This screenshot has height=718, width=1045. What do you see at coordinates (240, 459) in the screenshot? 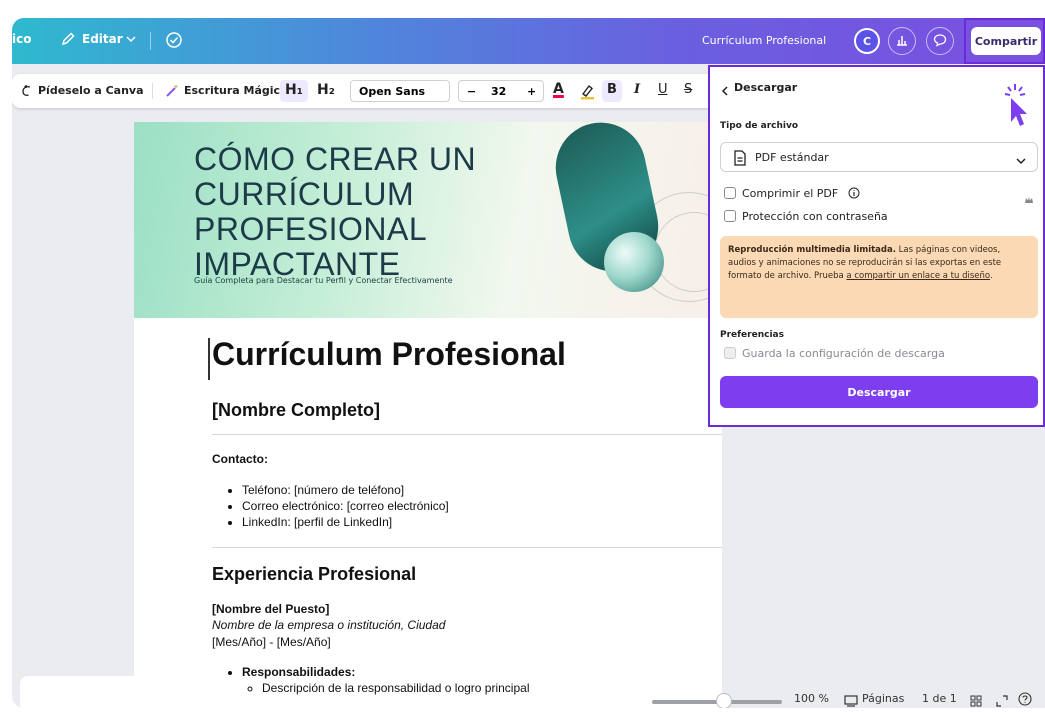
I see `contact-label: Contacto:` at bounding box center [240, 459].